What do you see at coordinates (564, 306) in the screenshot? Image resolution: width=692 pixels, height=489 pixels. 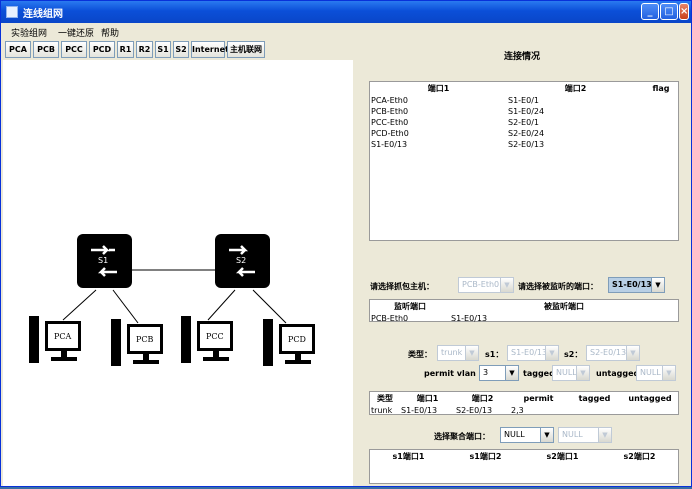 I see `capture-header-monitored: 被监听端口` at bounding box center [564, 306].